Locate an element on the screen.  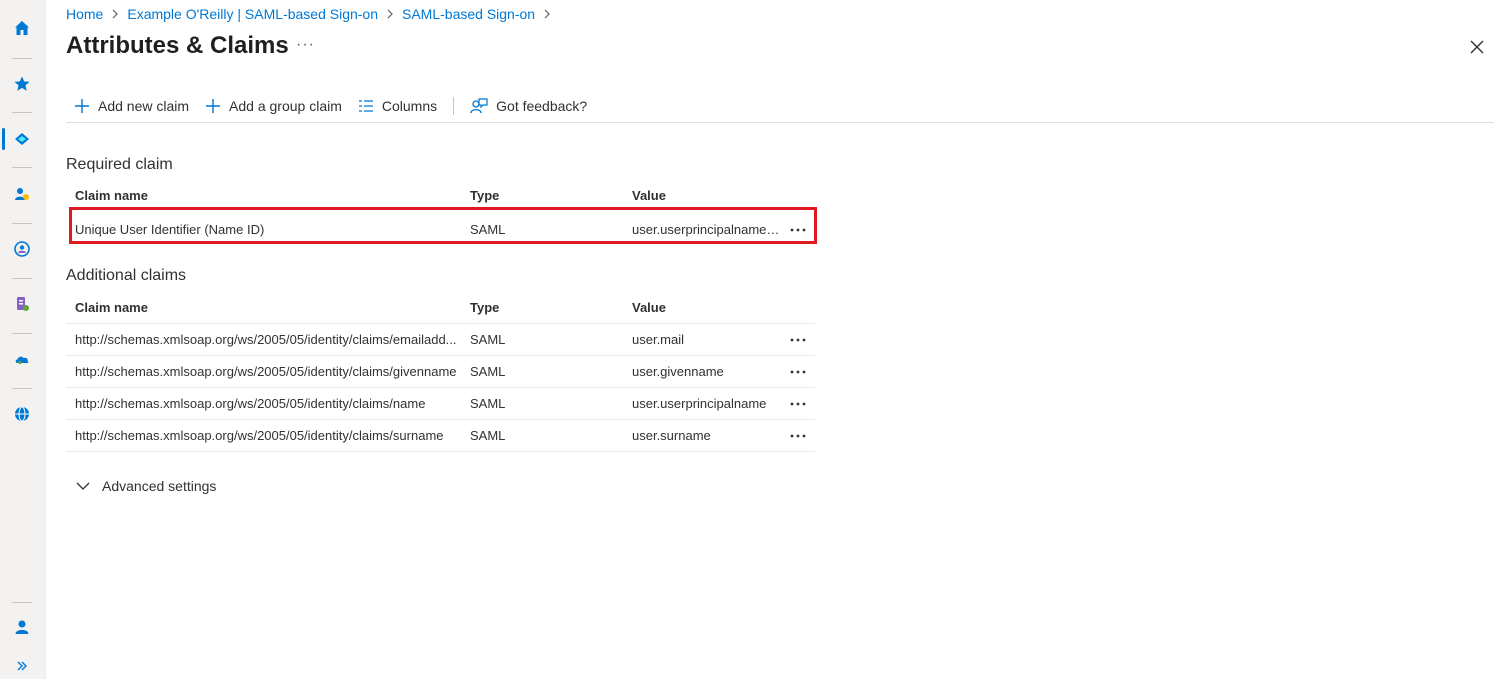
feedback-icon is located at coordinates (479, 106).